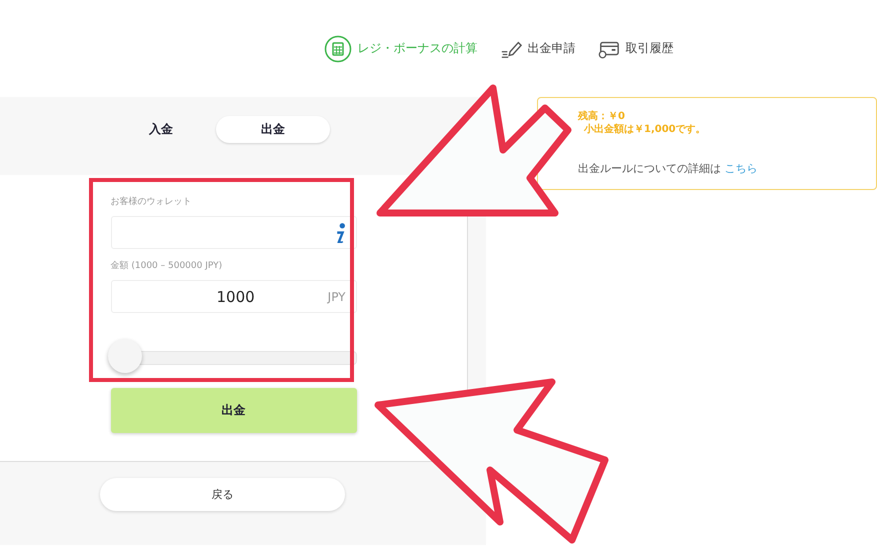 This screenshot has height=552, width=877. What do you see at coordinates (161, 129) in the screenshot?
I see `tab: 入金` at bounding box center [161, 129].